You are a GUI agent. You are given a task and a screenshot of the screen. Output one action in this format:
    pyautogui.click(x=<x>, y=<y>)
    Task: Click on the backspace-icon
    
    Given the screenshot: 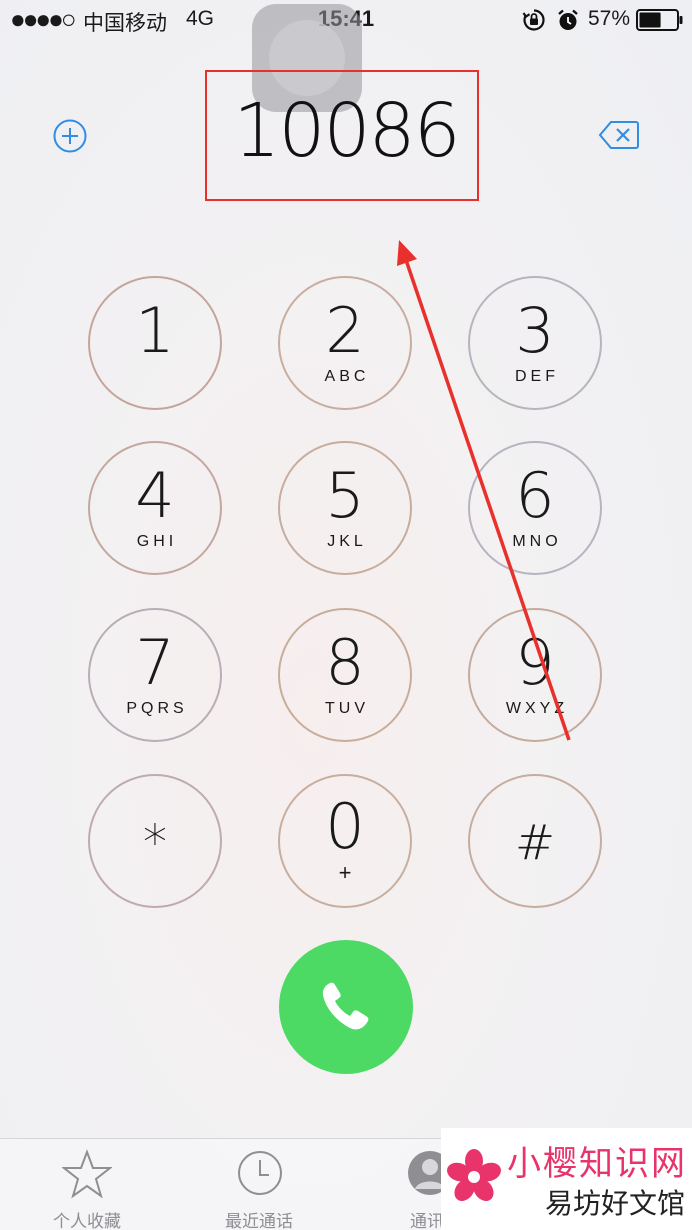 What is the action you would take?
    pyautogui.click(x=619, y=135)
    